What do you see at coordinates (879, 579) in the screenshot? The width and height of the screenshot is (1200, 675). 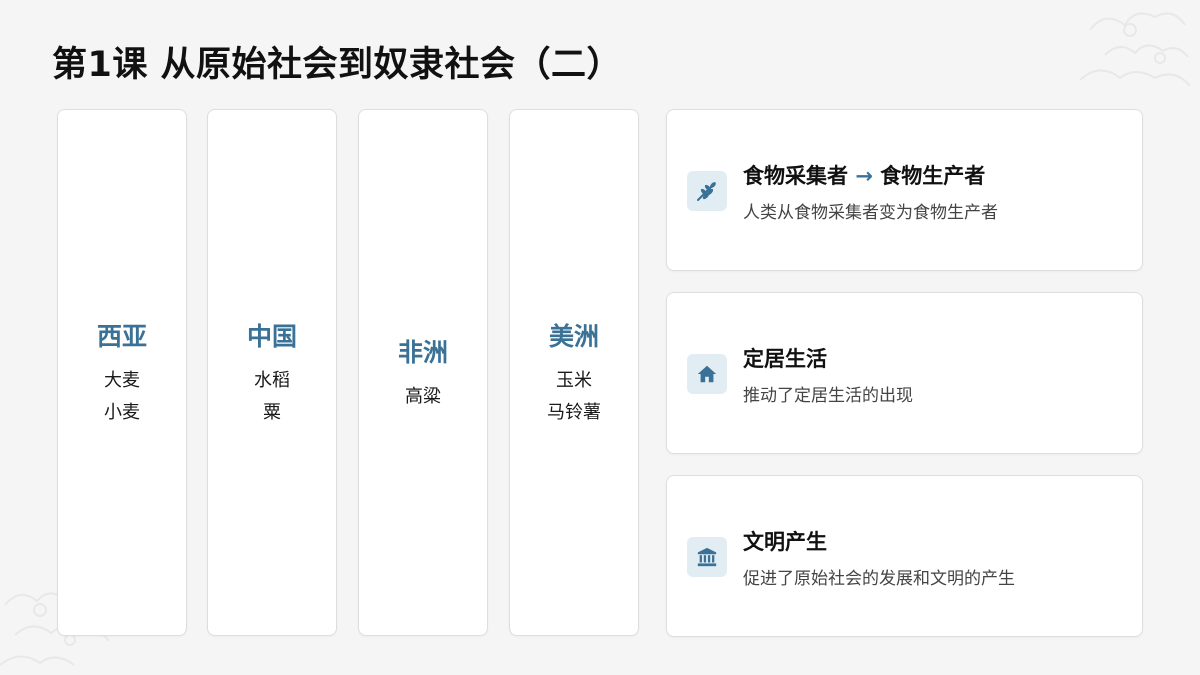 I see `feature-description: 促进了原始社会的发展和文明的产生` at bounding box center [879, 579].